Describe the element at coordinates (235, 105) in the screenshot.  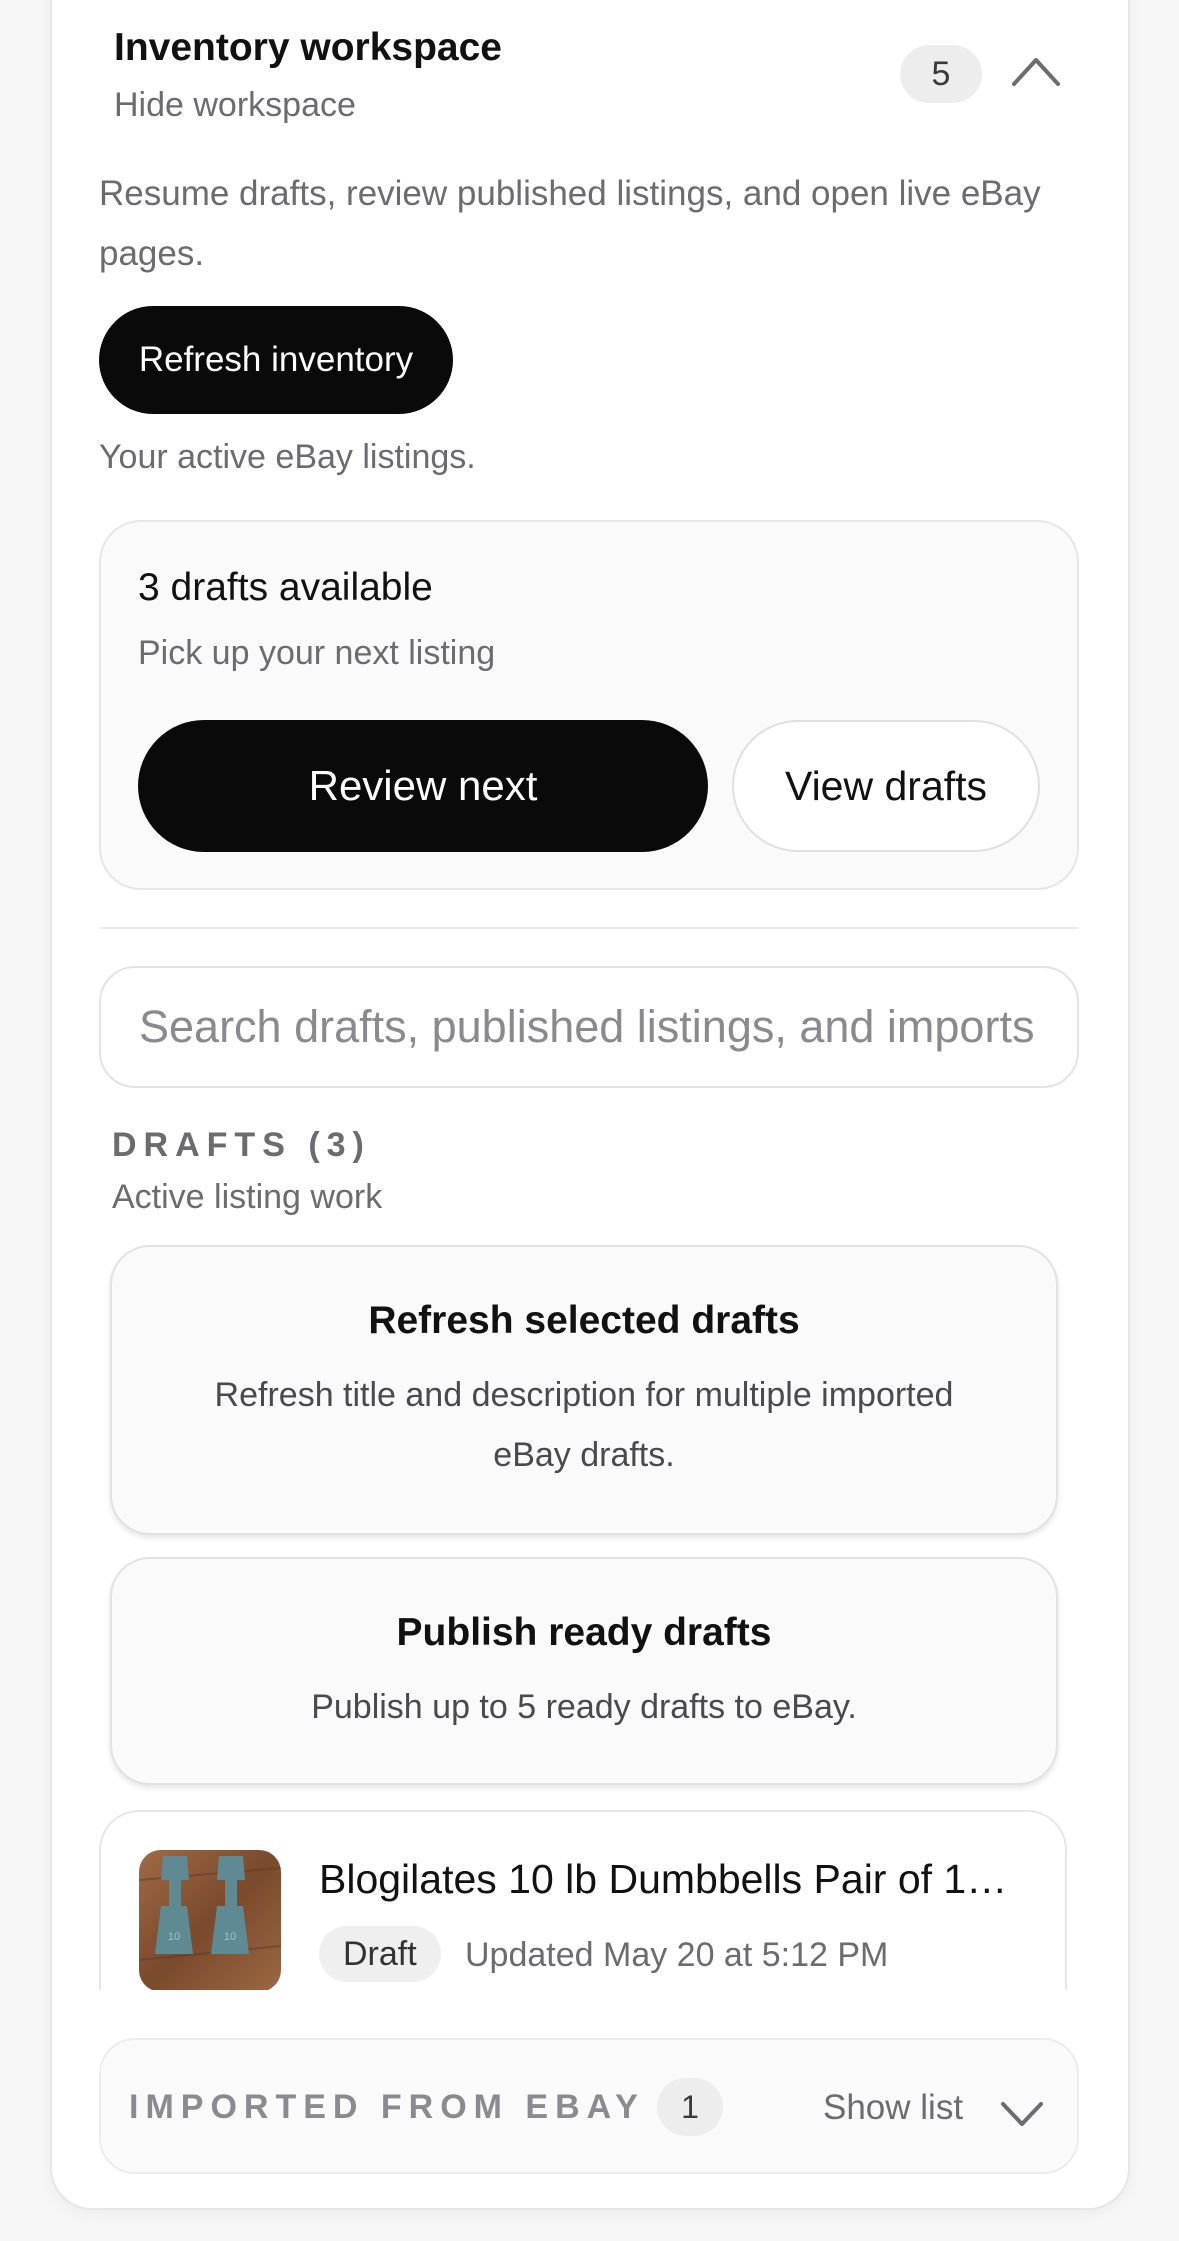
I see `hide-workspace-link: Hide workspace` at that location.